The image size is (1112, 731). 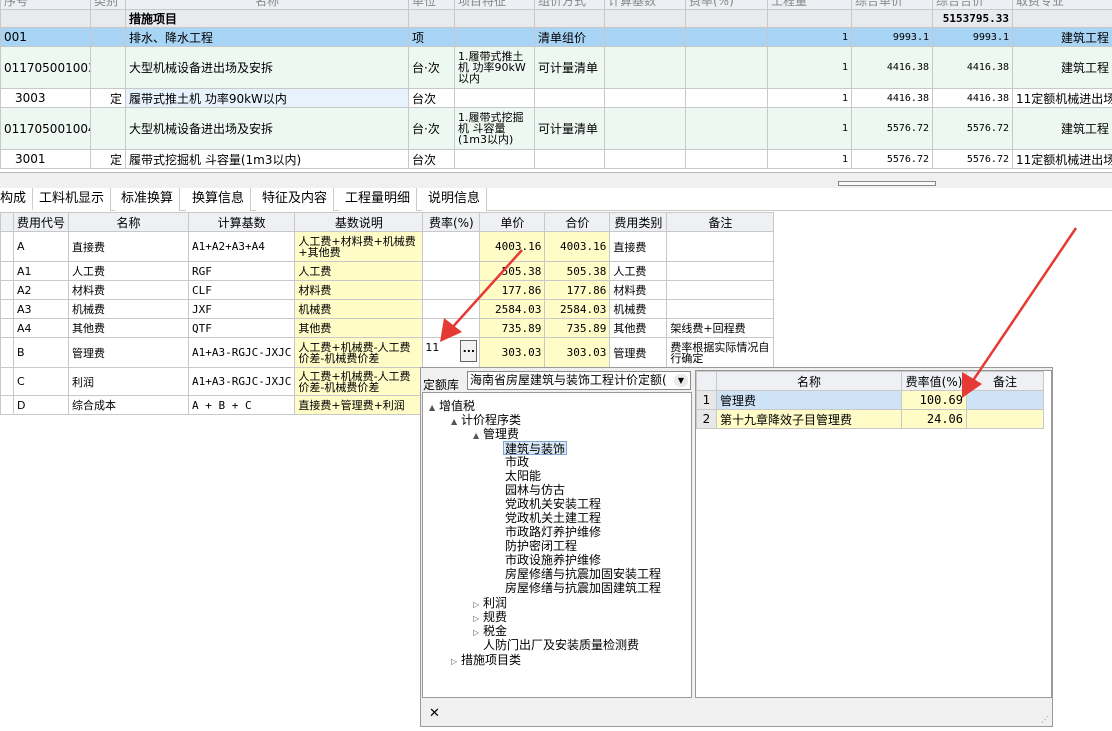 What do you see at coordinates (870, 400) in the screenshot?
I see `table-row: 1 管理费 100.69` at bounding box center [870, 400].